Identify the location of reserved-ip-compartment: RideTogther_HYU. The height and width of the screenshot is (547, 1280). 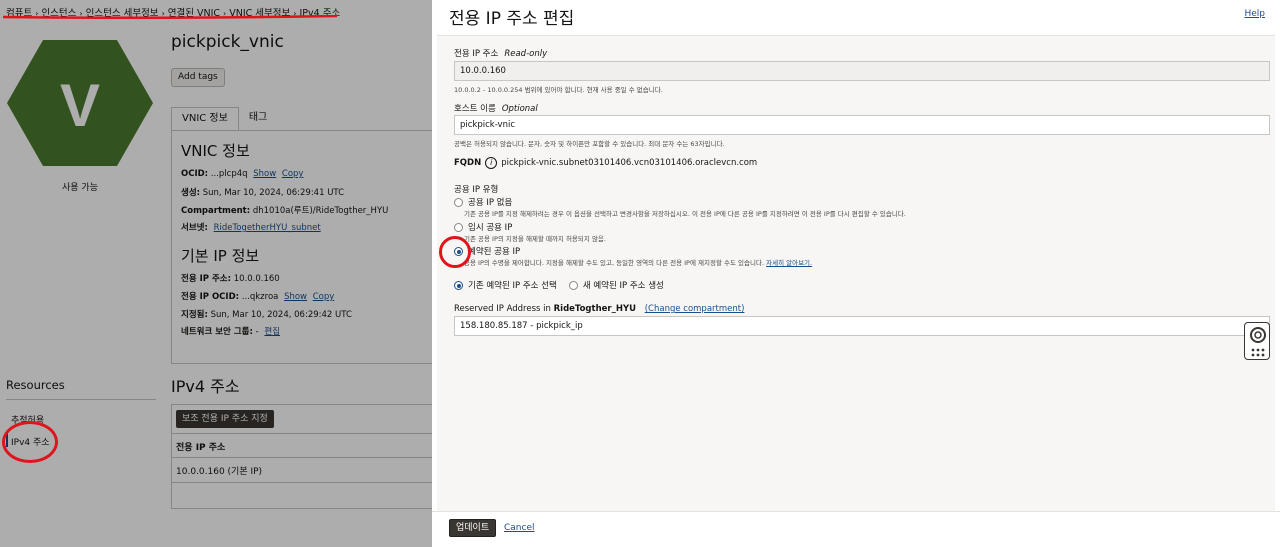
(595, 309).